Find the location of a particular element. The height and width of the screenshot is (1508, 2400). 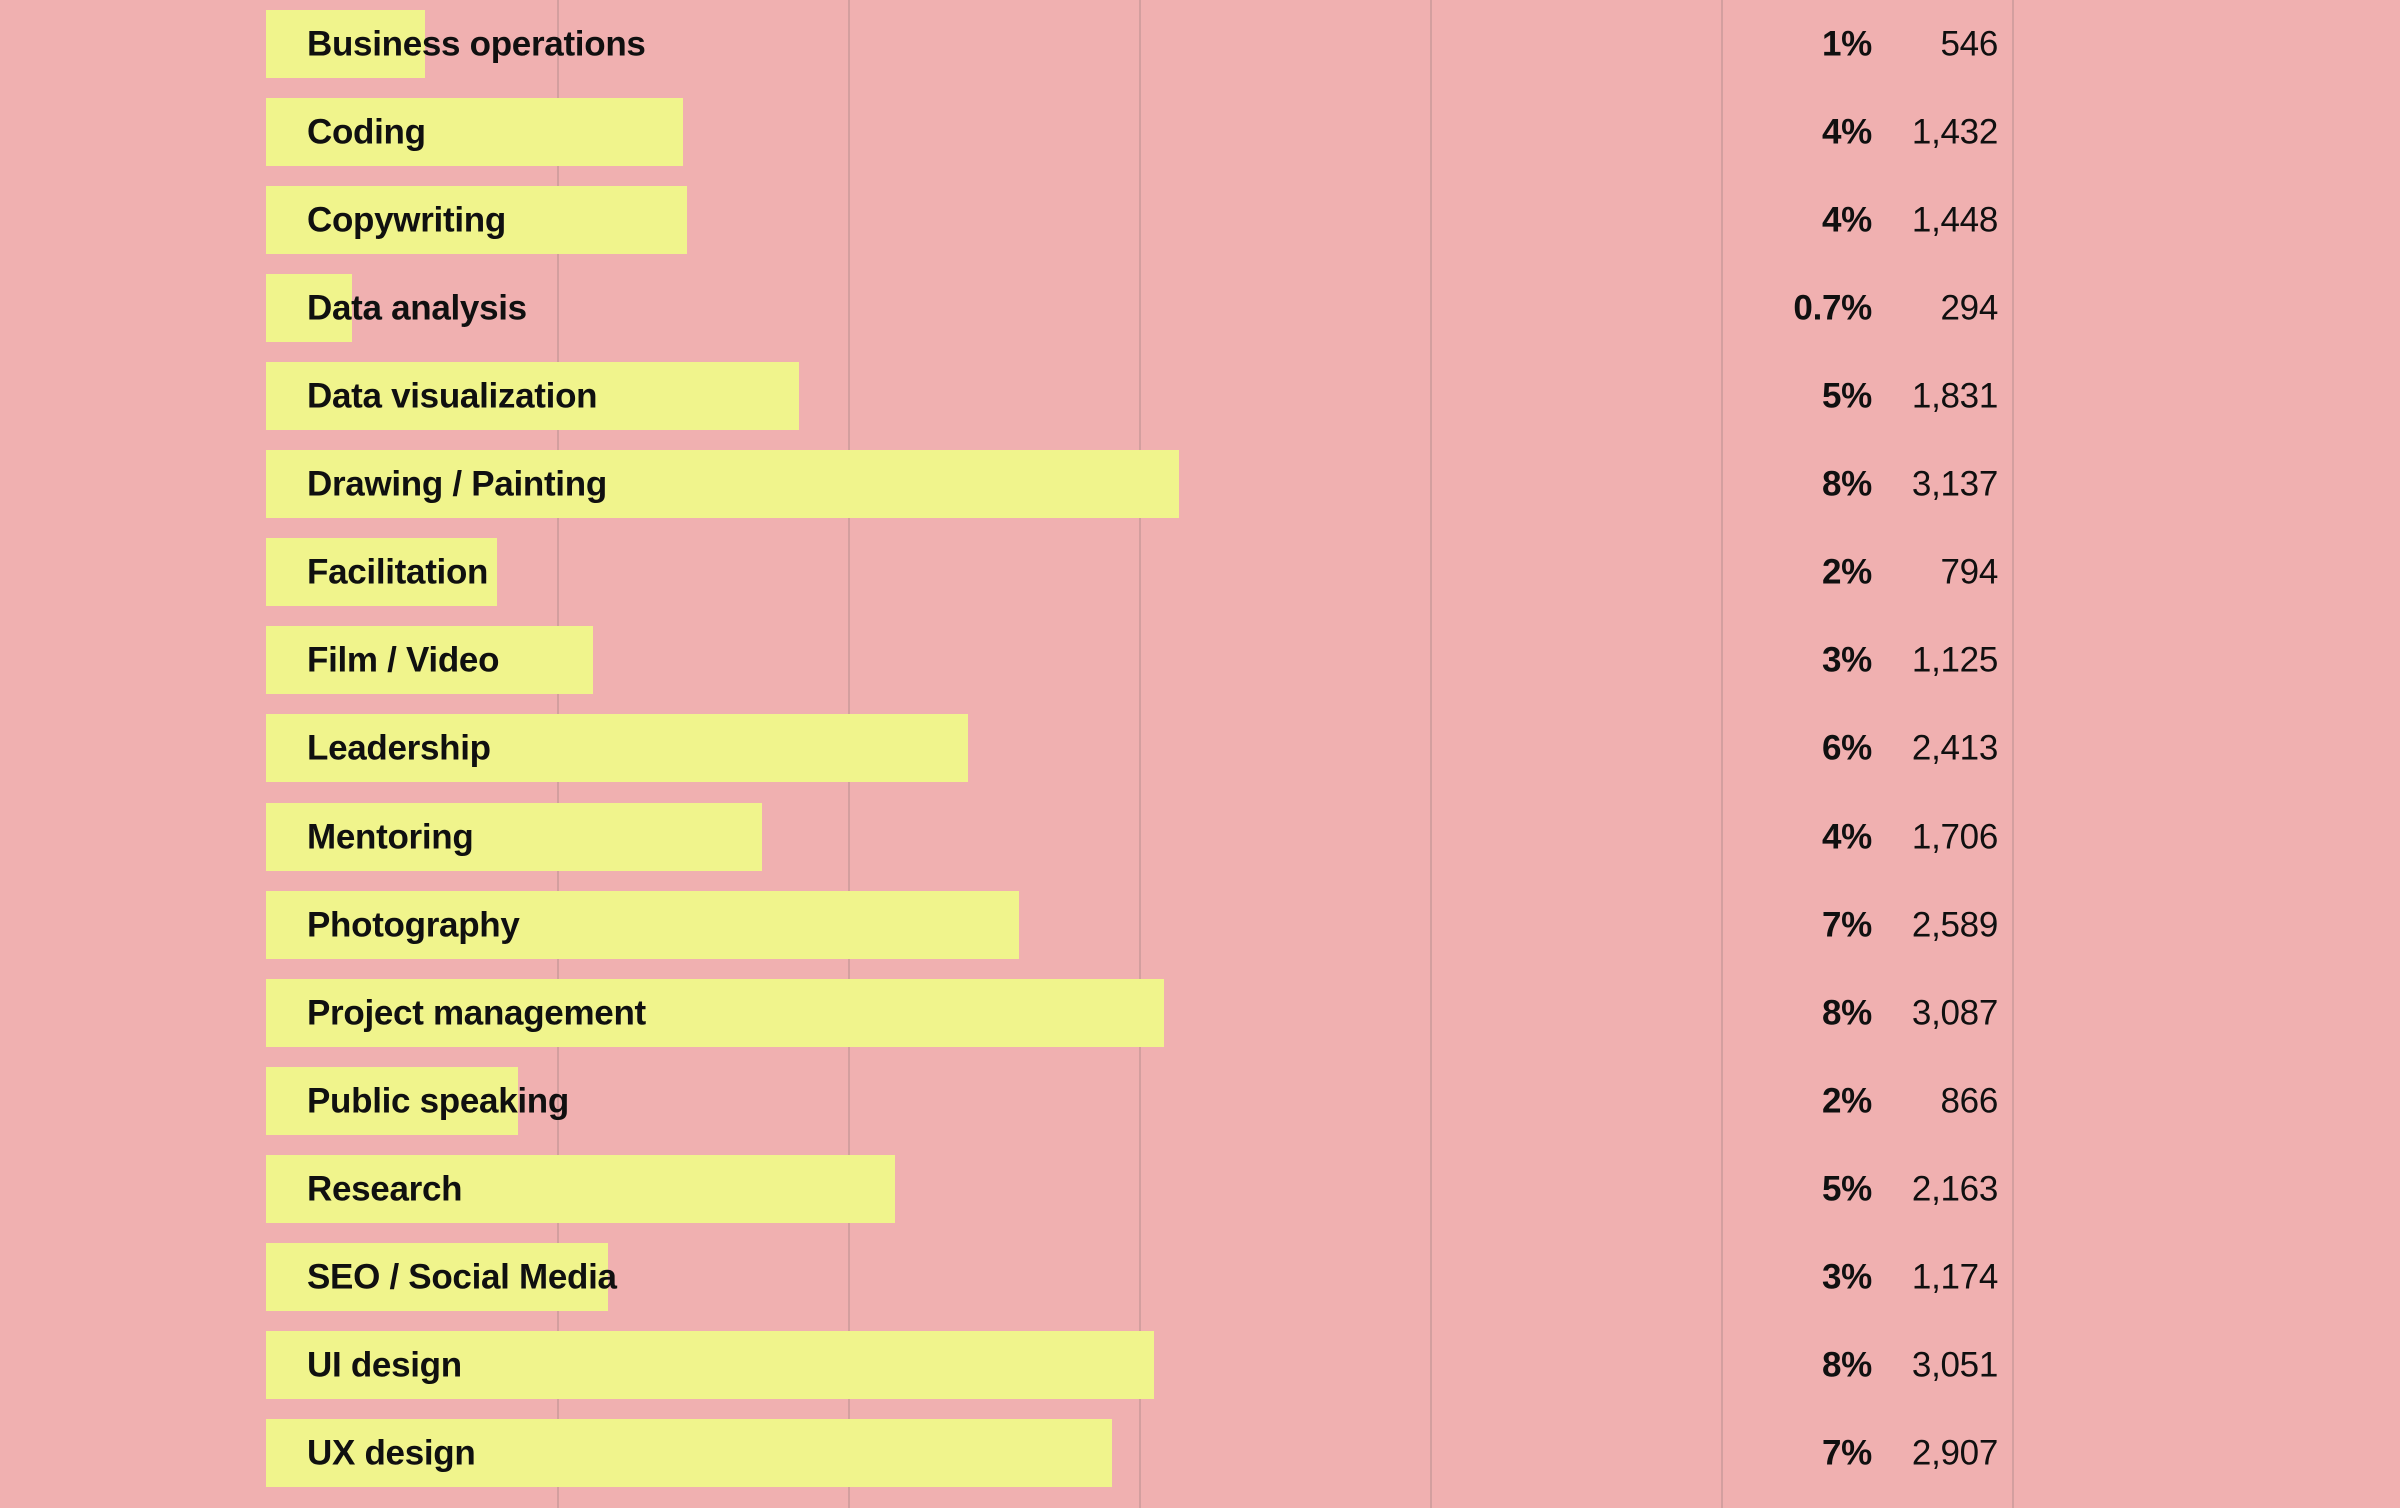

bar-count-value: 866 is located at coordinates (1969, 1101).